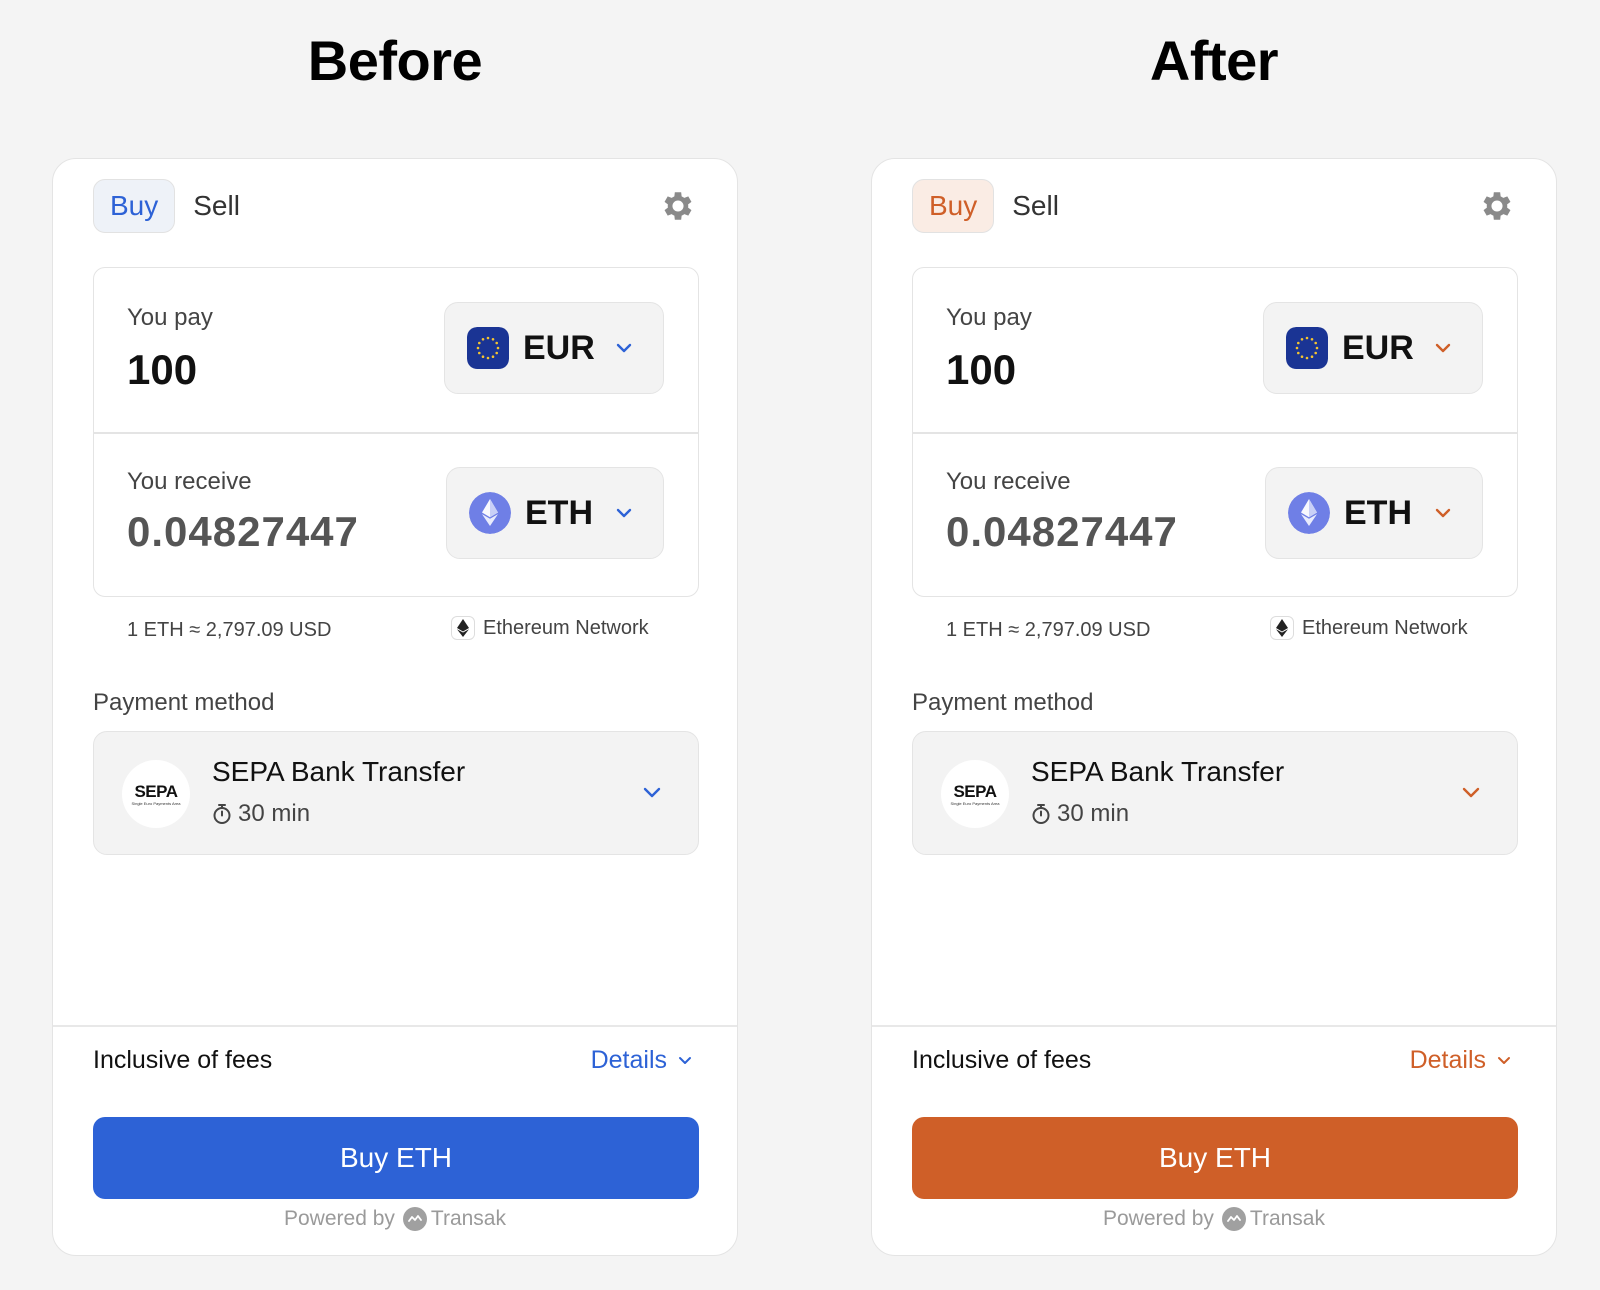 This screenshot has width=1600, height=1290. Describe the element at coordinates (395, 60) in the screenshot. I see `panel-heading: Before` at that location.